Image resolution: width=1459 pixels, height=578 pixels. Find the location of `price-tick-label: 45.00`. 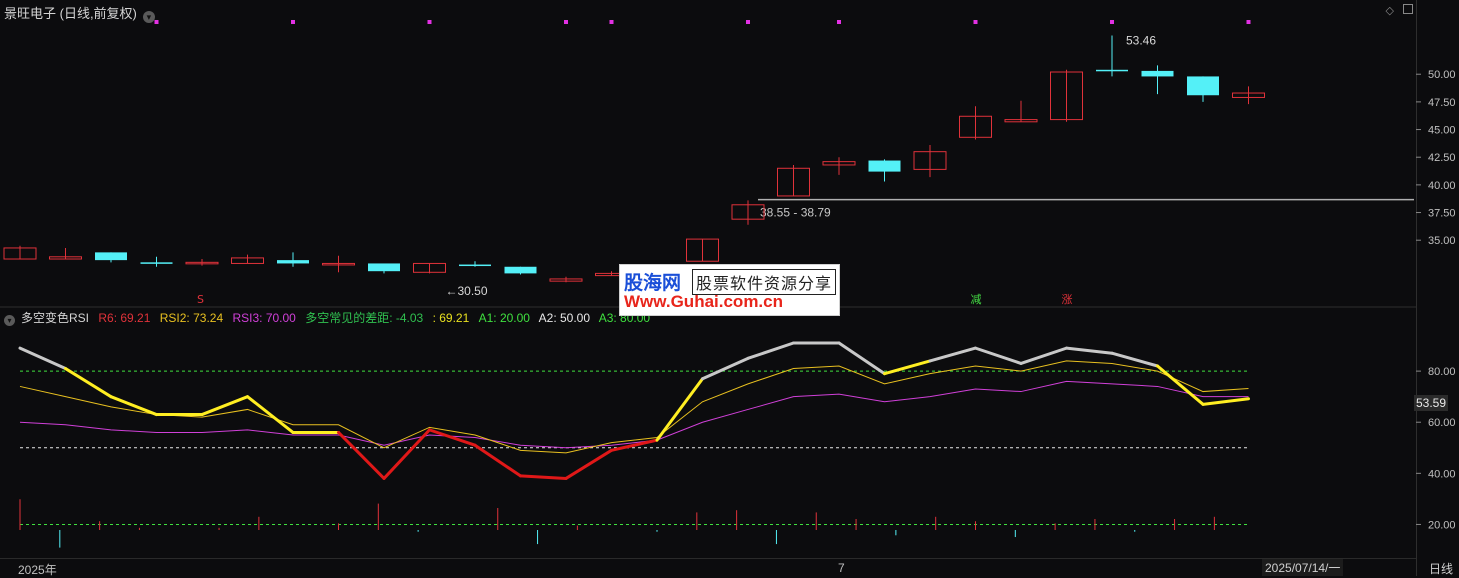

price-tick-label: 45.00 is located at coordinates (1442, 131).